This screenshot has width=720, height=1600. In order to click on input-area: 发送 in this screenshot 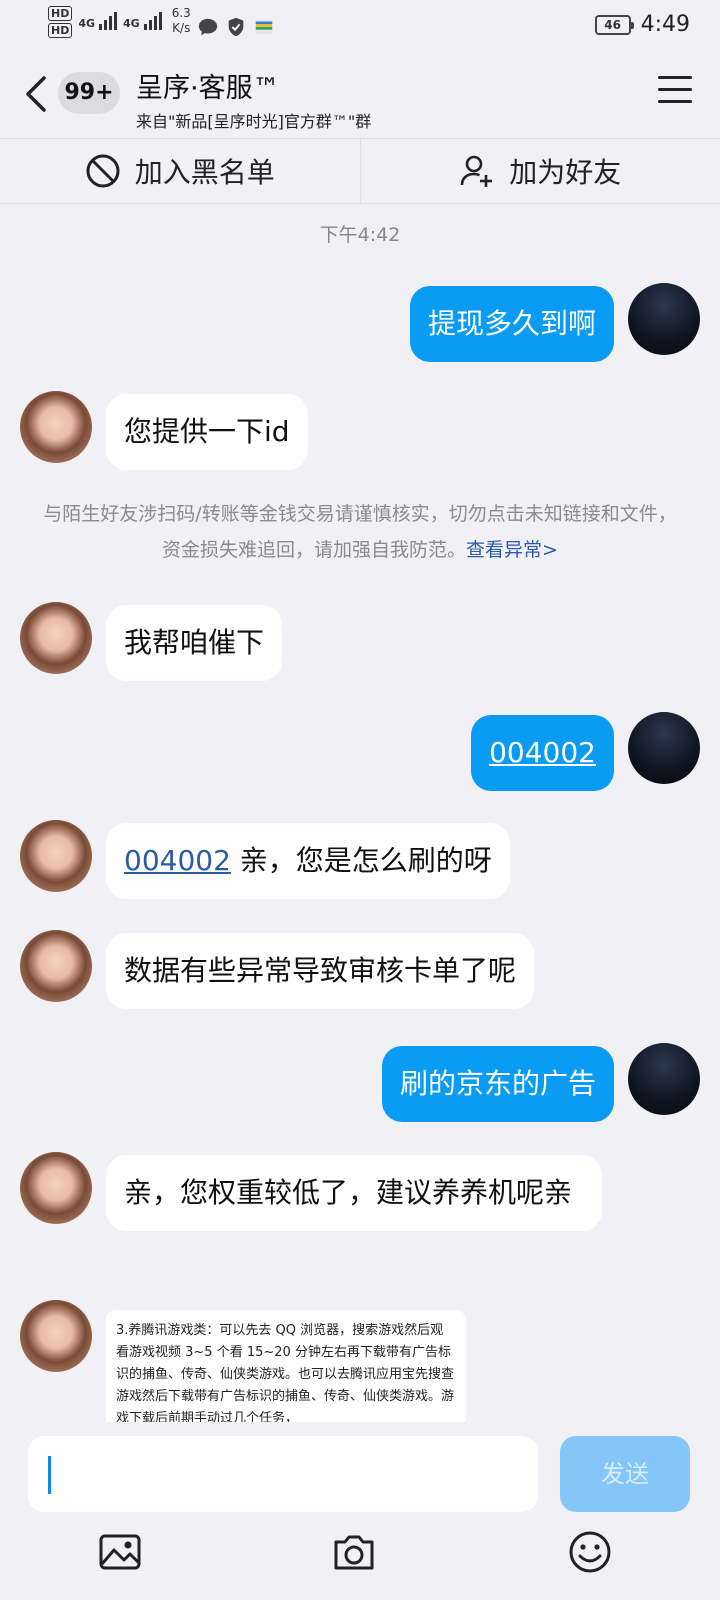, I will do `click(360, 1512)`.